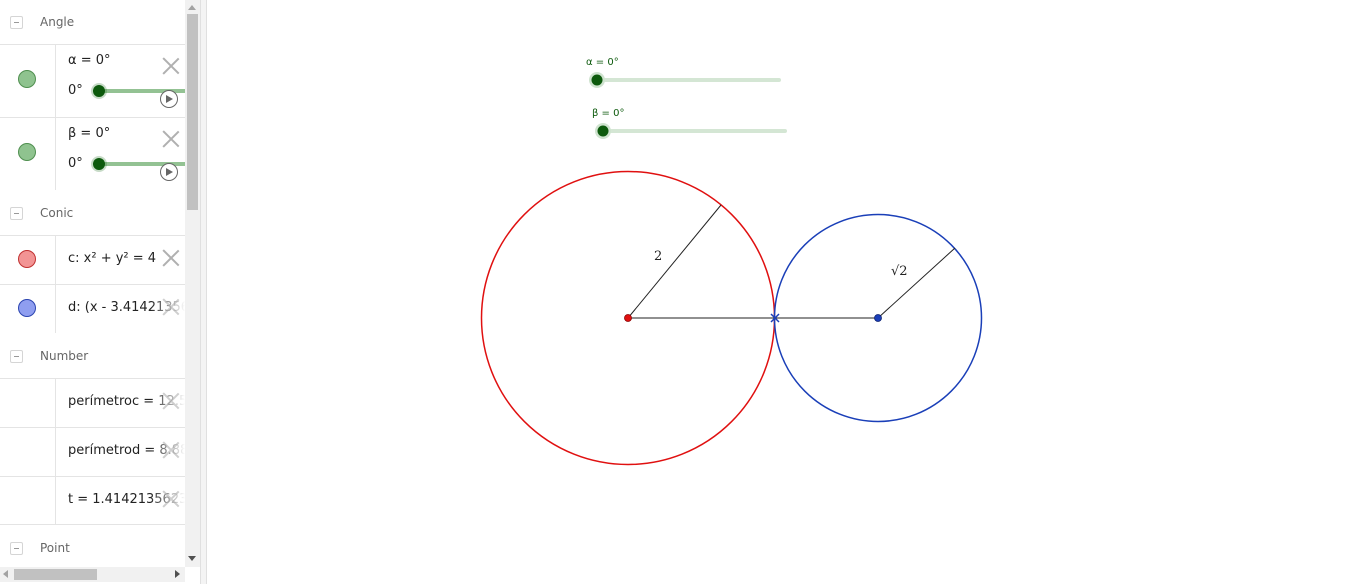 This screenshot has height=584, width=1352. What do you see at coordinates (169, 99) in the screenshot?
I see `alpha-play-icon` at bounding box center [169, 99].